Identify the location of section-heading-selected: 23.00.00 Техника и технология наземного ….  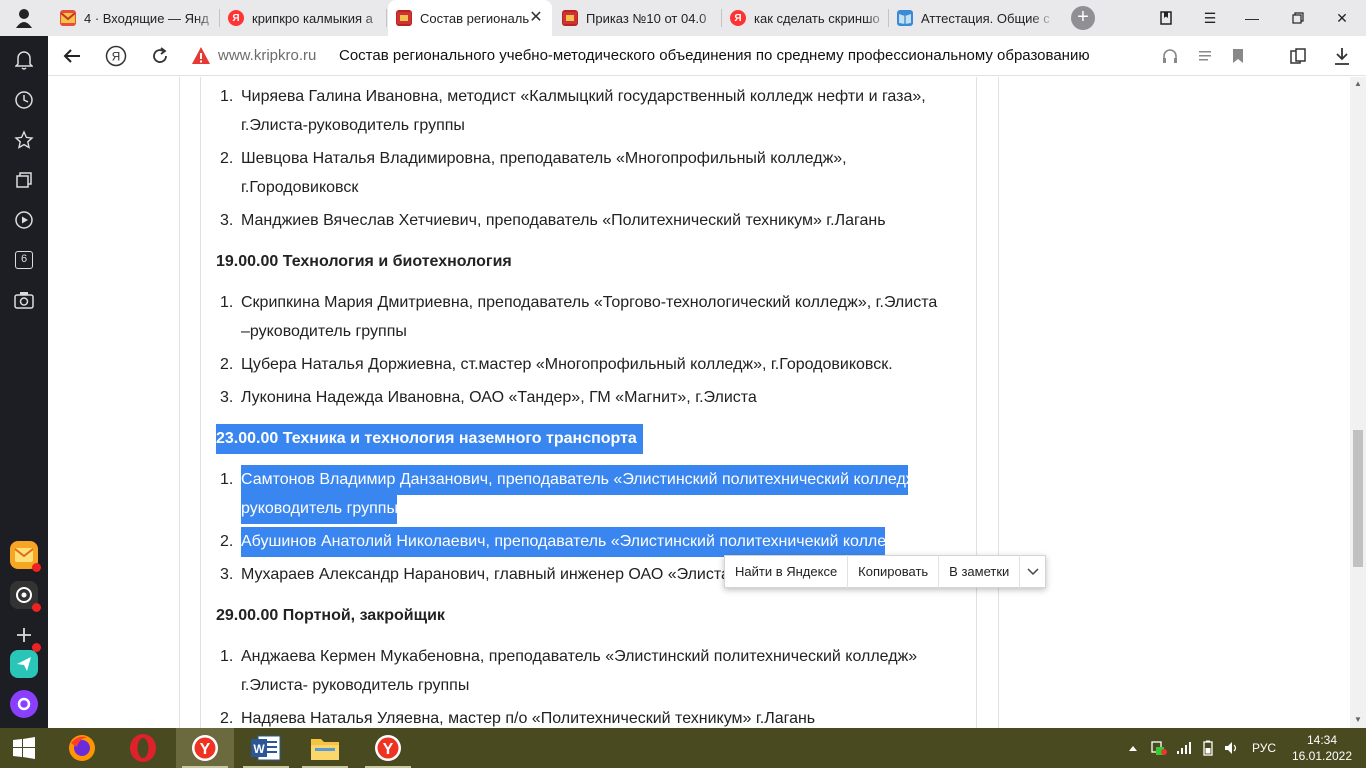
(429, 439).